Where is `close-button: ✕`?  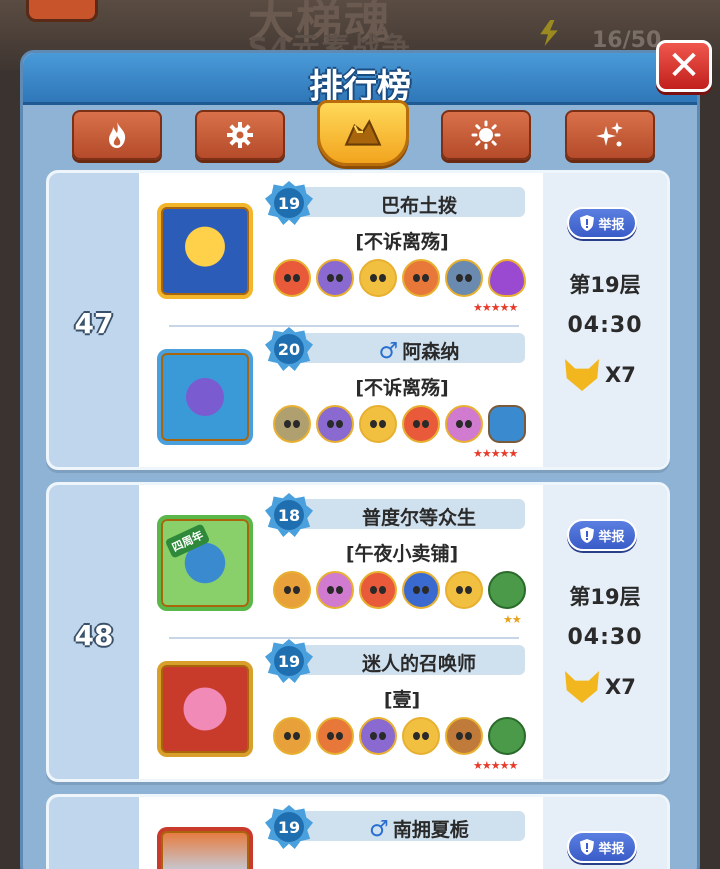
close-button: ✕ is located at coordinates (684, 66).